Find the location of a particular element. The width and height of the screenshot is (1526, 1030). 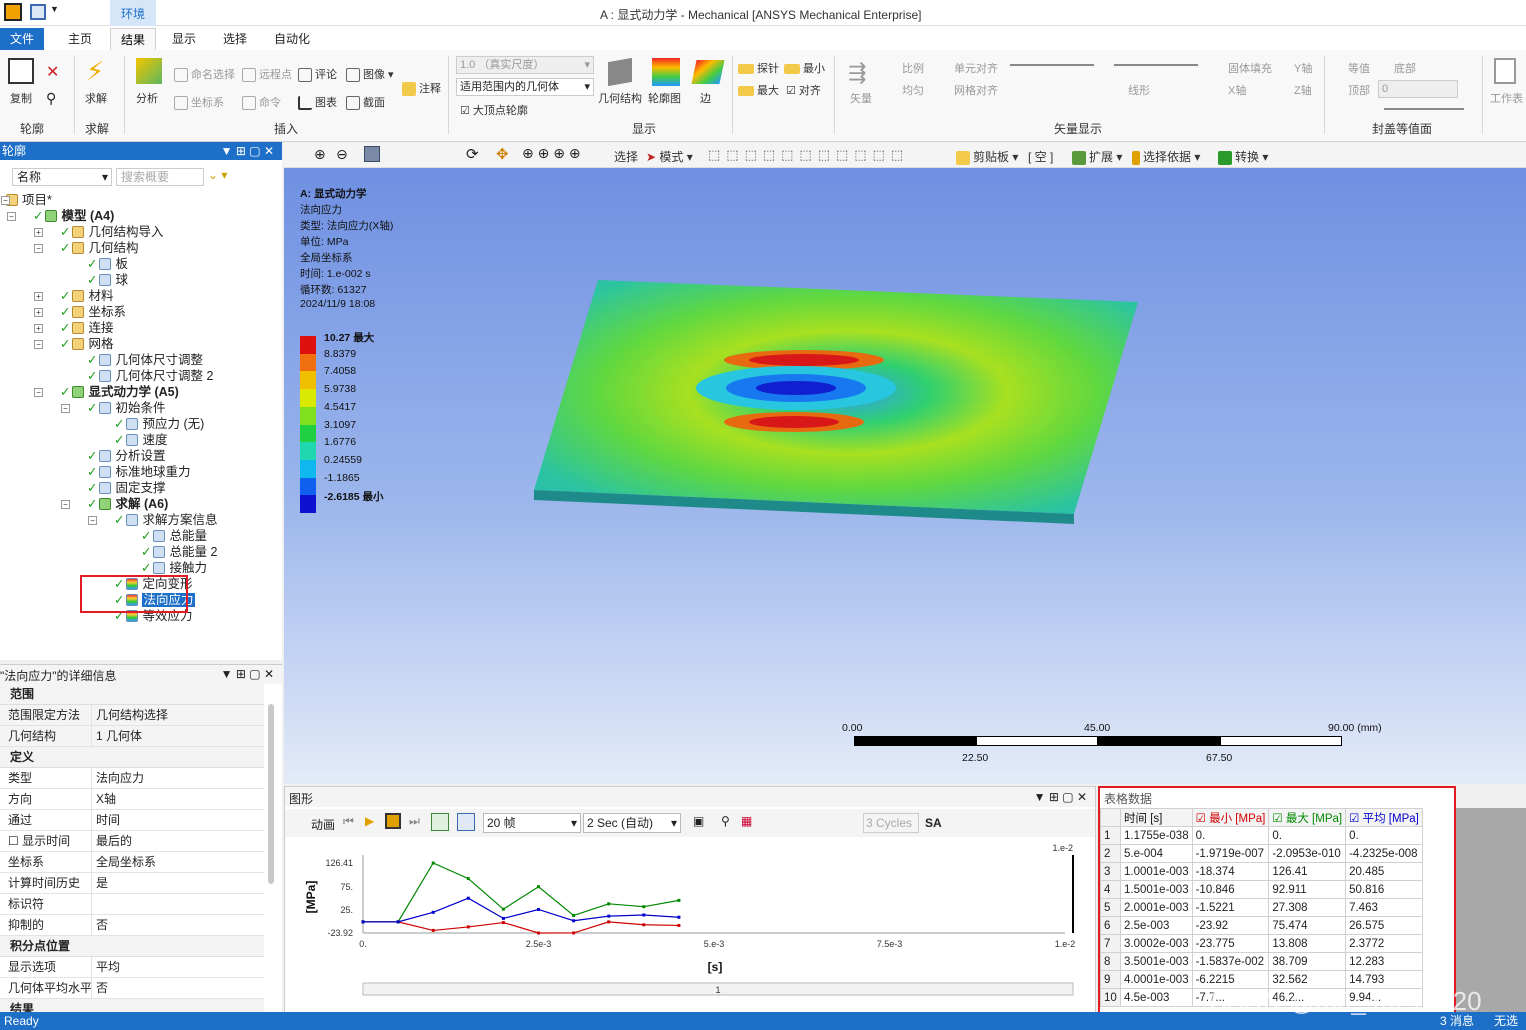

analyze-button: 分析 is located at coordinates (147, 98).